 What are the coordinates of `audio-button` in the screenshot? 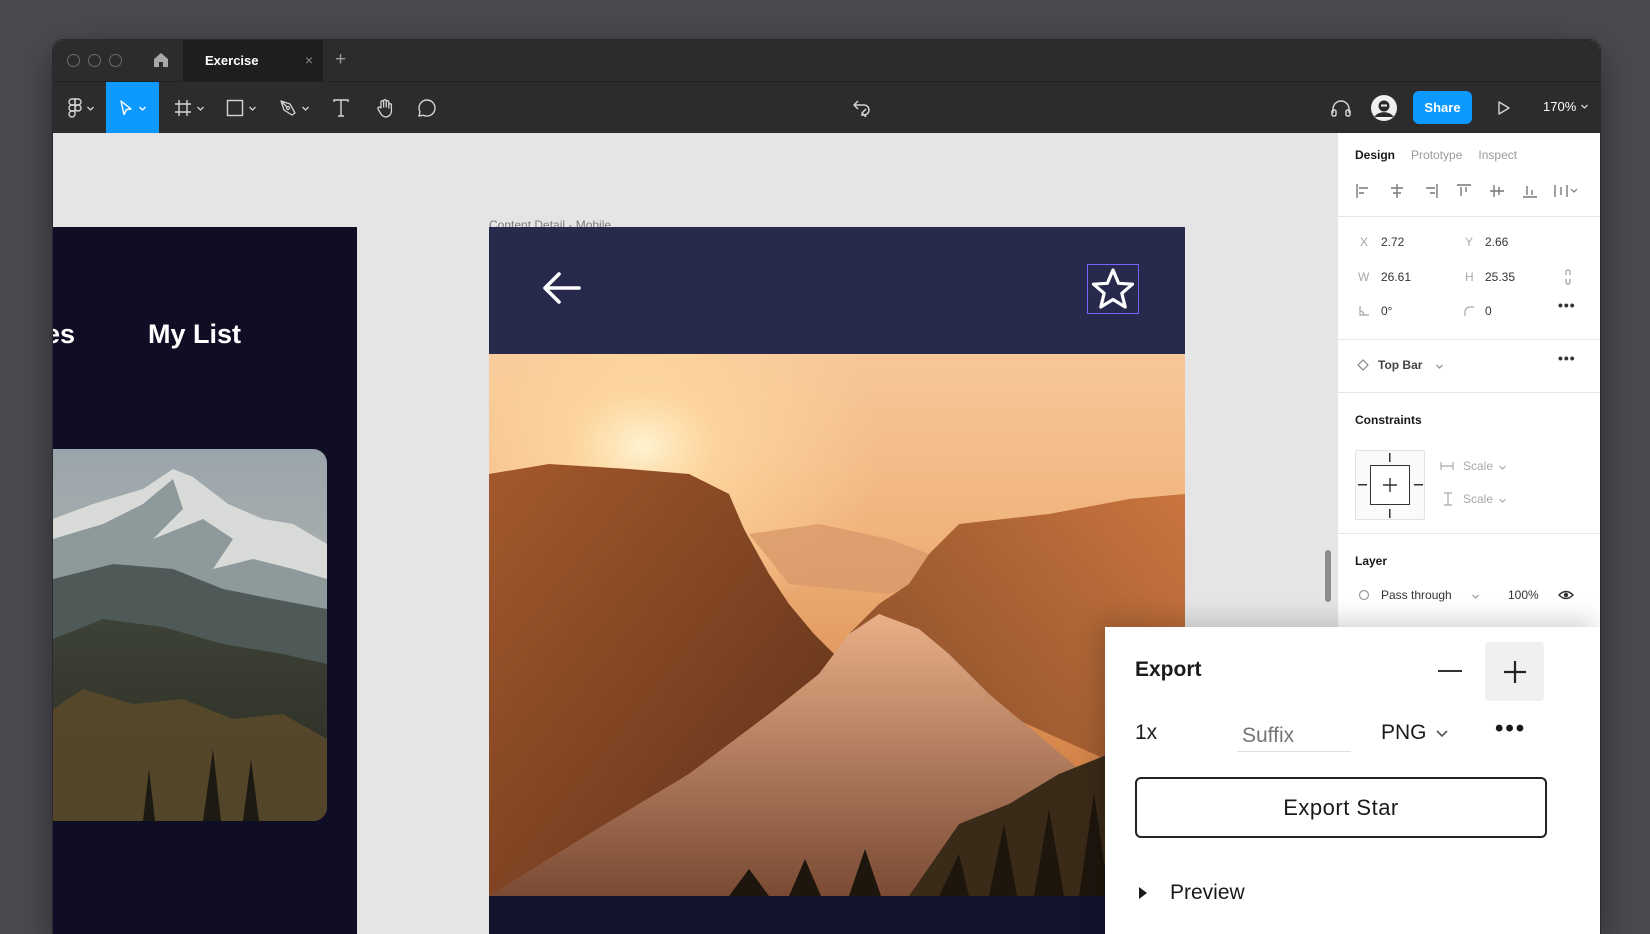 It's located at (1341, 108).